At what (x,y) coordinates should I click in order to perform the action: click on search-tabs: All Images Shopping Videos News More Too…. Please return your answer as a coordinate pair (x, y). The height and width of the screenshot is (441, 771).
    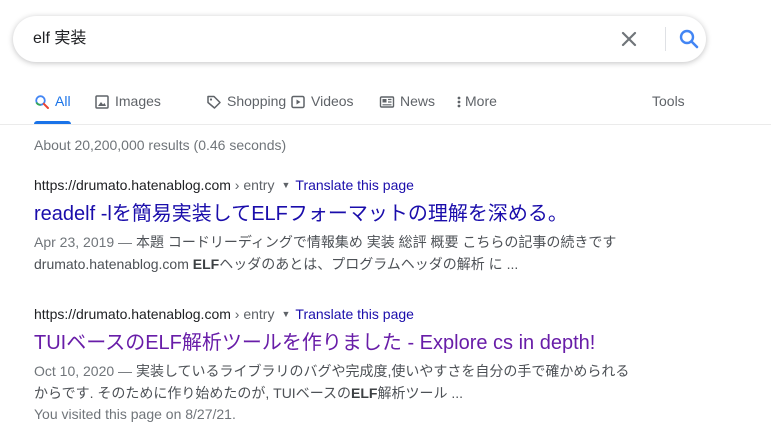
    Looking at the image, I should click on (402, 106).